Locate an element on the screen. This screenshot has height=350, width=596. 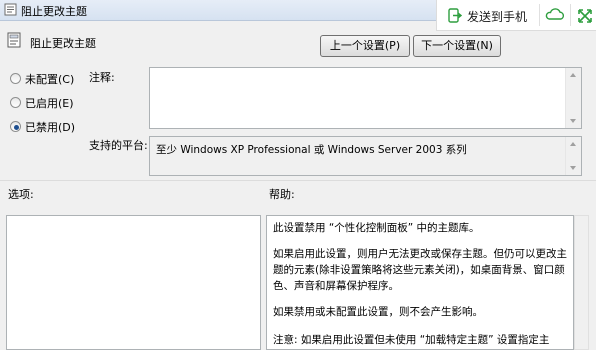
help-label: 帮助: is located at coordinates (282, 194).